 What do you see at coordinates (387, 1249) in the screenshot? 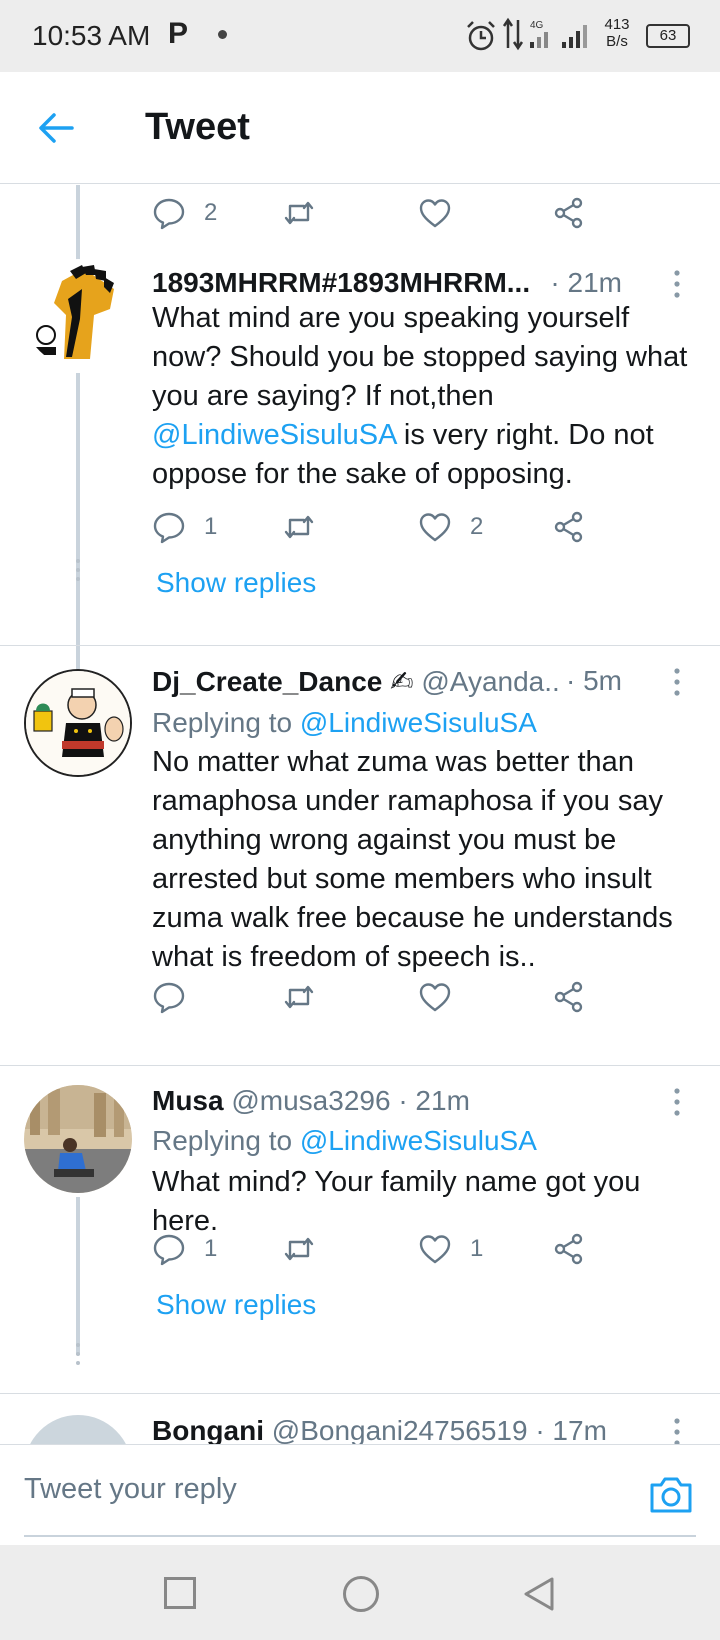
I see `tweet-actions: 1 1` at bounding box center [387, 1249].